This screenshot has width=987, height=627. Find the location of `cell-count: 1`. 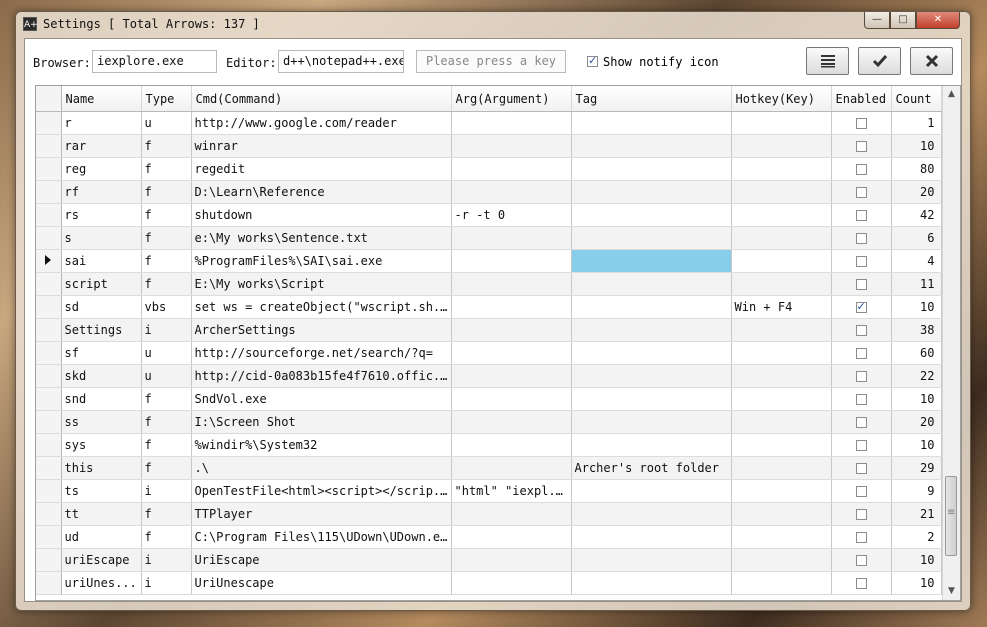

cell-count: 1 is located at coordinates (916, 123).